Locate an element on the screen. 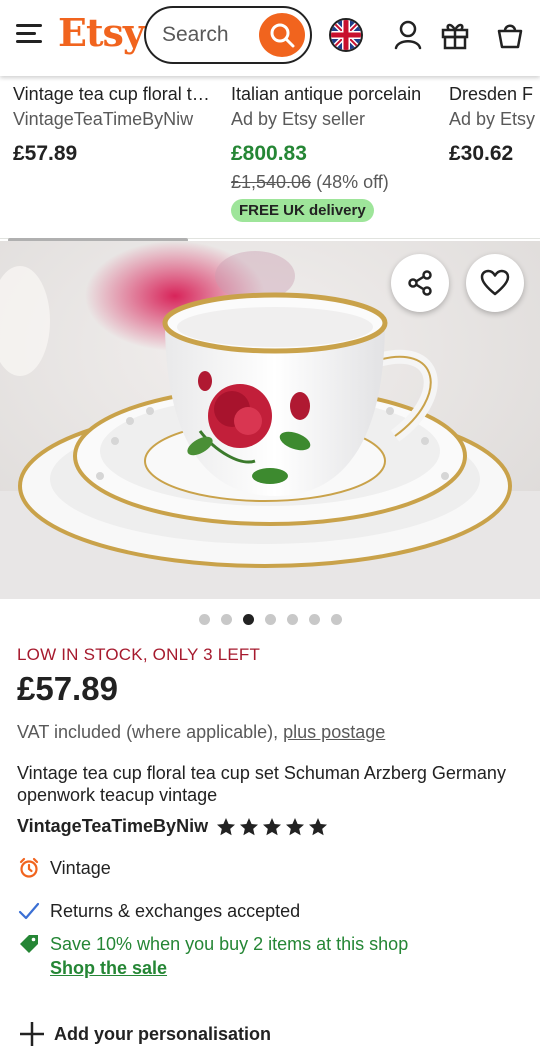 The height and width of the screenshot is (1060, 540). menu-icon is located at coordinates (30, 36).